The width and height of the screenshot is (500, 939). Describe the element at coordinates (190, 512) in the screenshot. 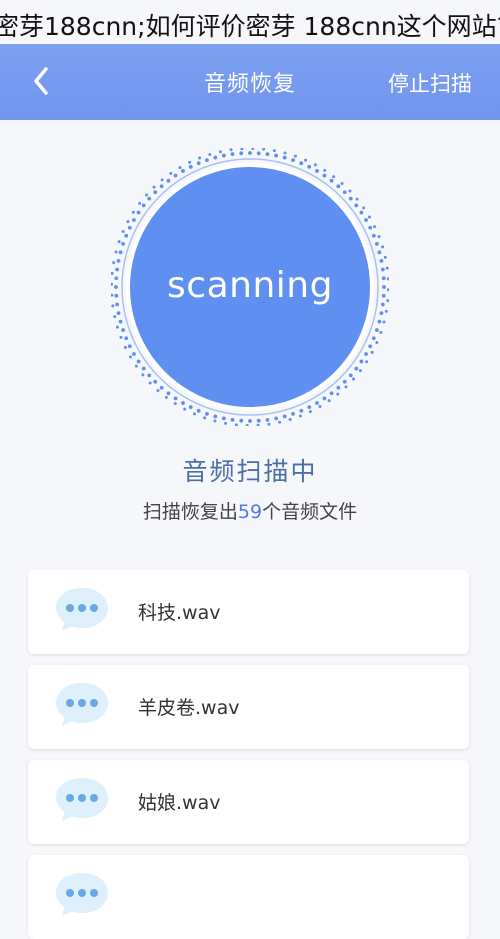

I see `scan-summary-prefix: 扫描恢复出` at that location.